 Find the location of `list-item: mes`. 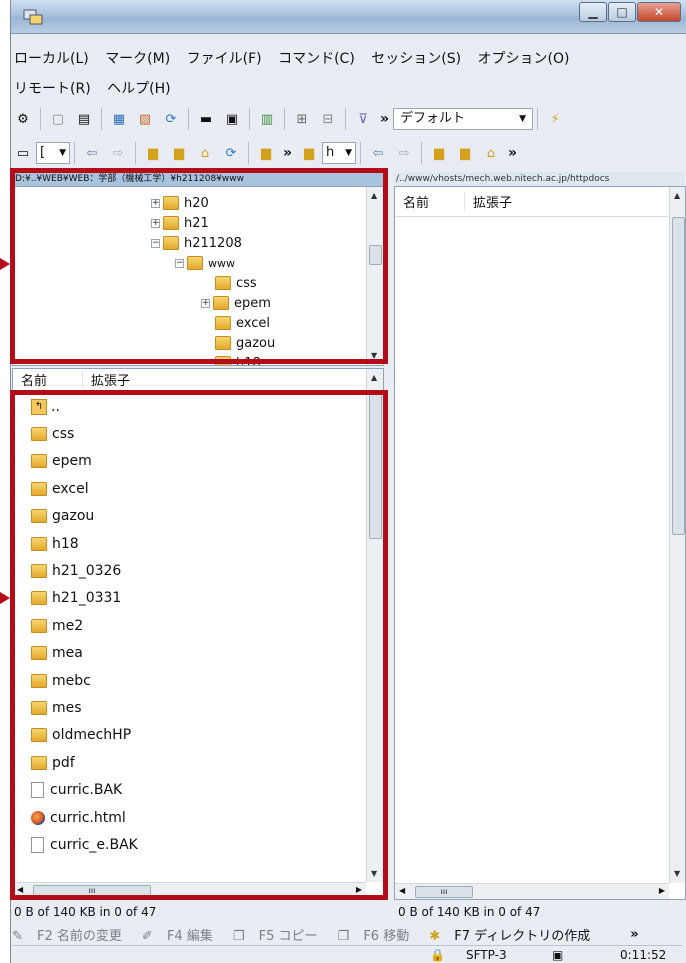

list-item: mes is located at coordinates (198, 707).